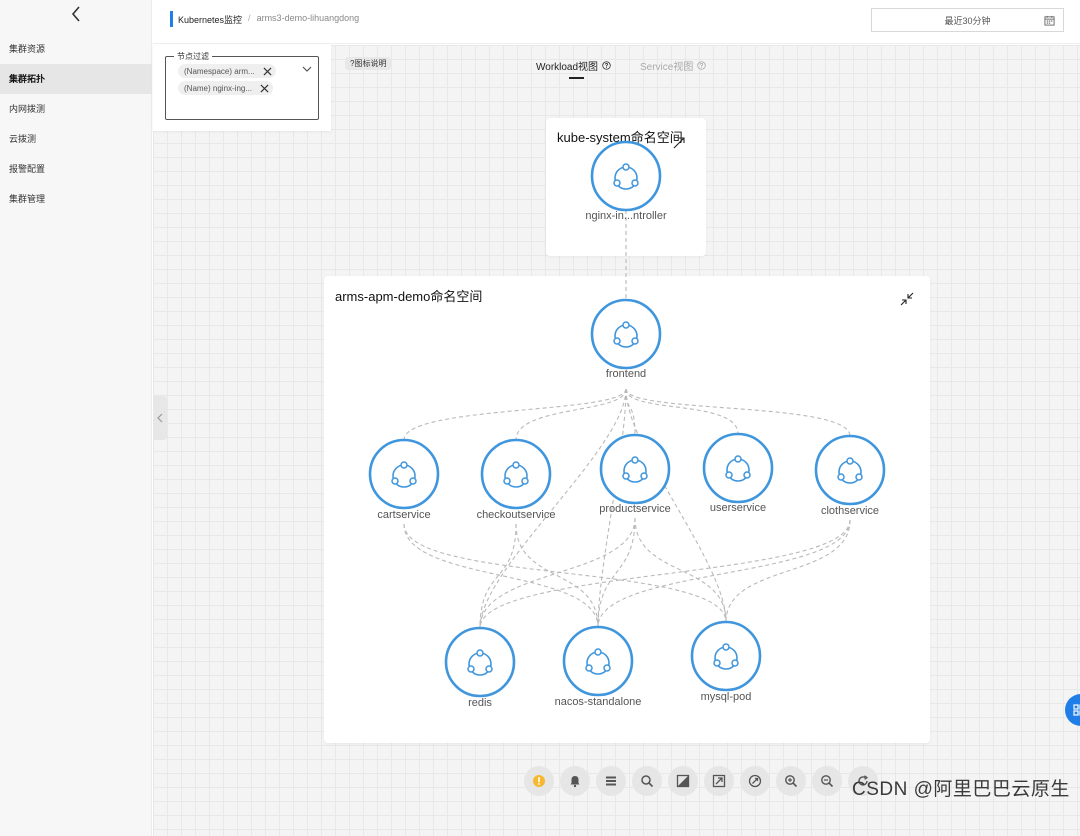 Image resolution: width=1080 pixels, height=836 pixels. I want to click on node-label: cartservice, so click(403, 515).